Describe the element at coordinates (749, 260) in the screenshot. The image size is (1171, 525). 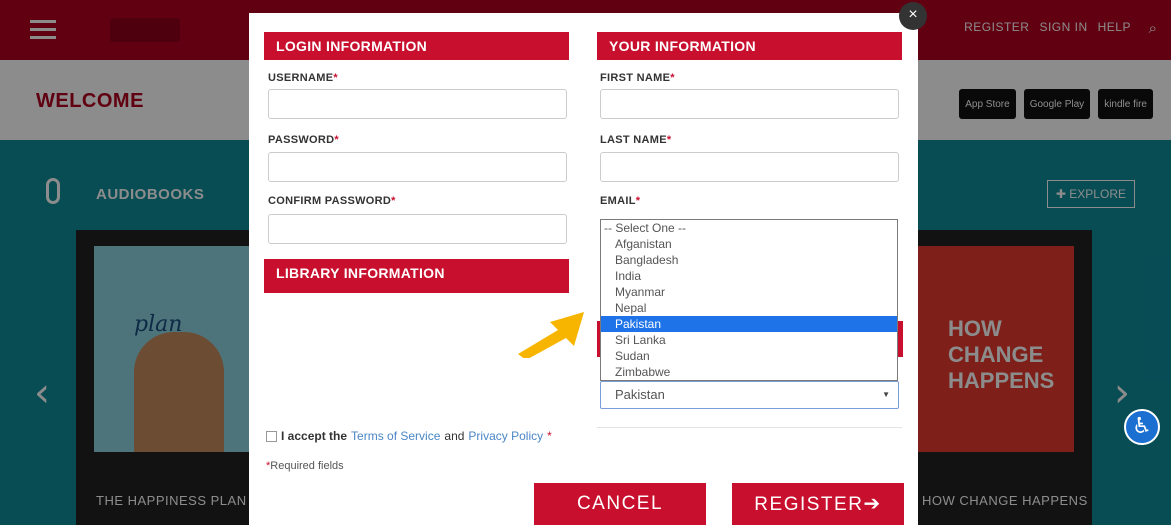
I see `dropdown-option: Bangladesh` at that location.